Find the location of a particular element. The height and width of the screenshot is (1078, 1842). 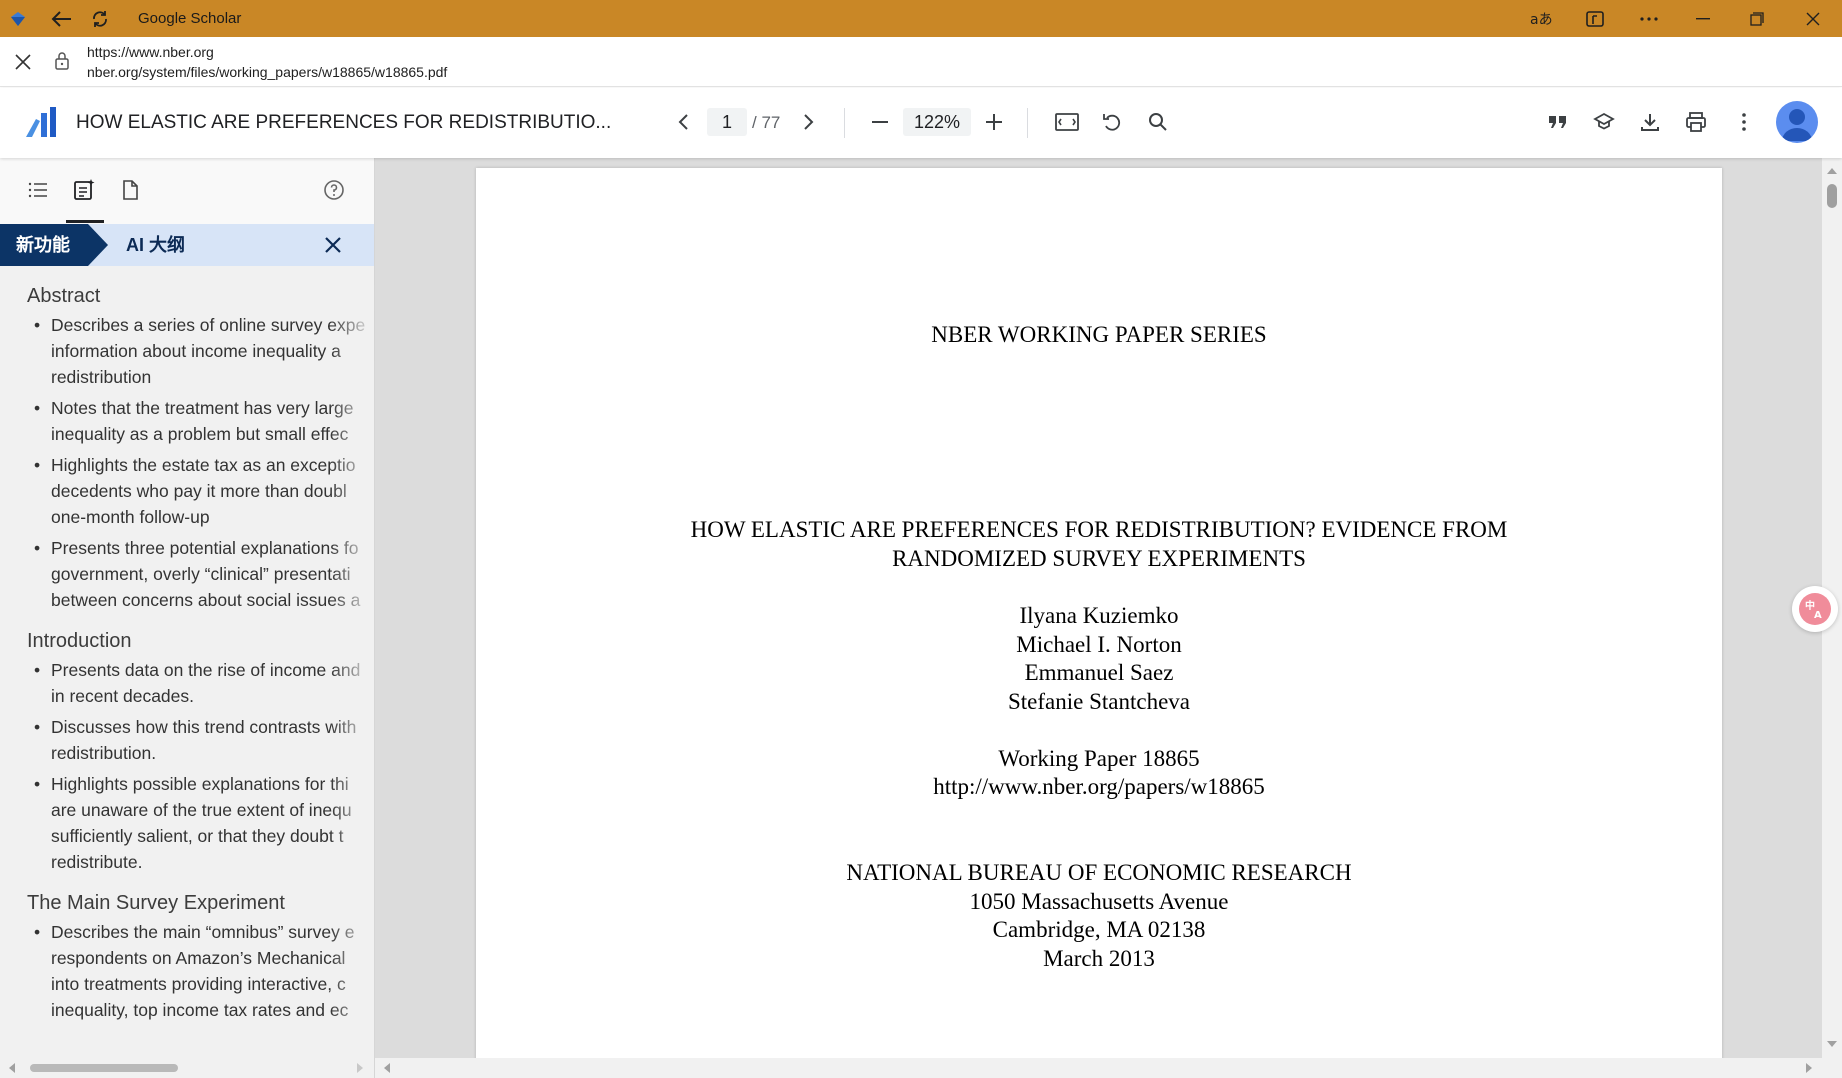

browser-title-bar: Google Scholar aあ is located at coordinates (921, 18).